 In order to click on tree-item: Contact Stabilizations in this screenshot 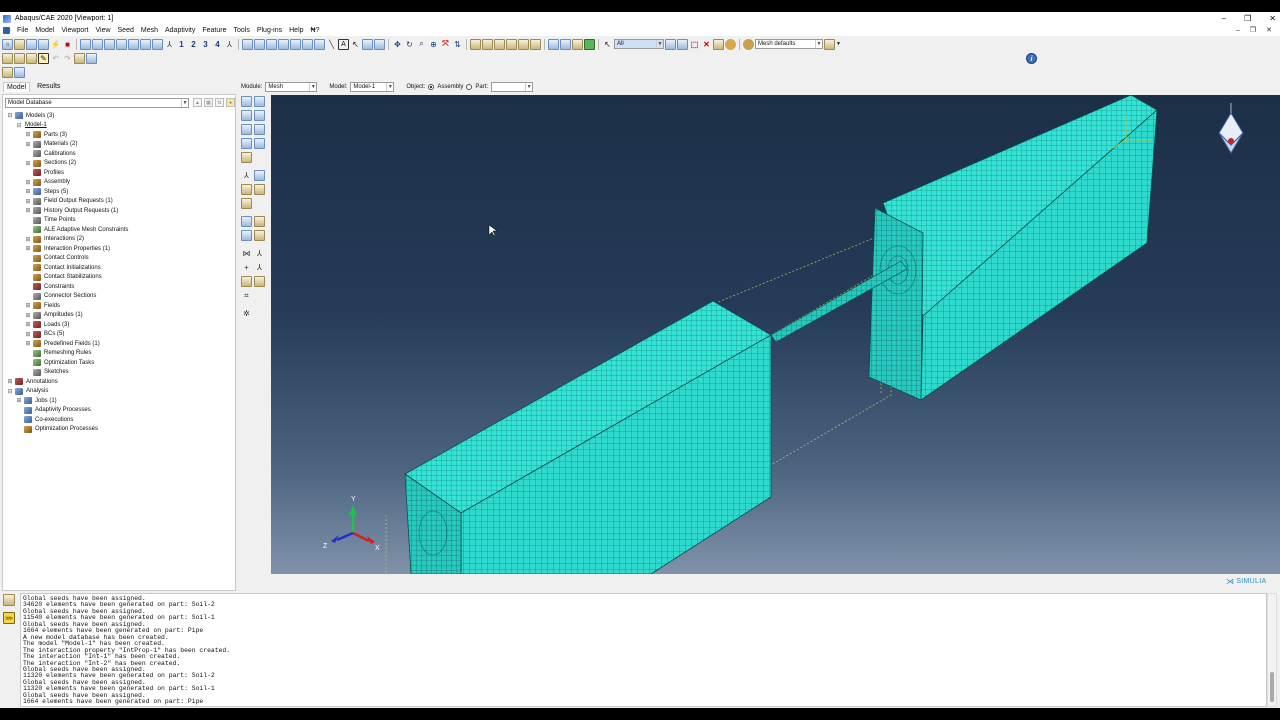, I will do `click(119, 278)`.